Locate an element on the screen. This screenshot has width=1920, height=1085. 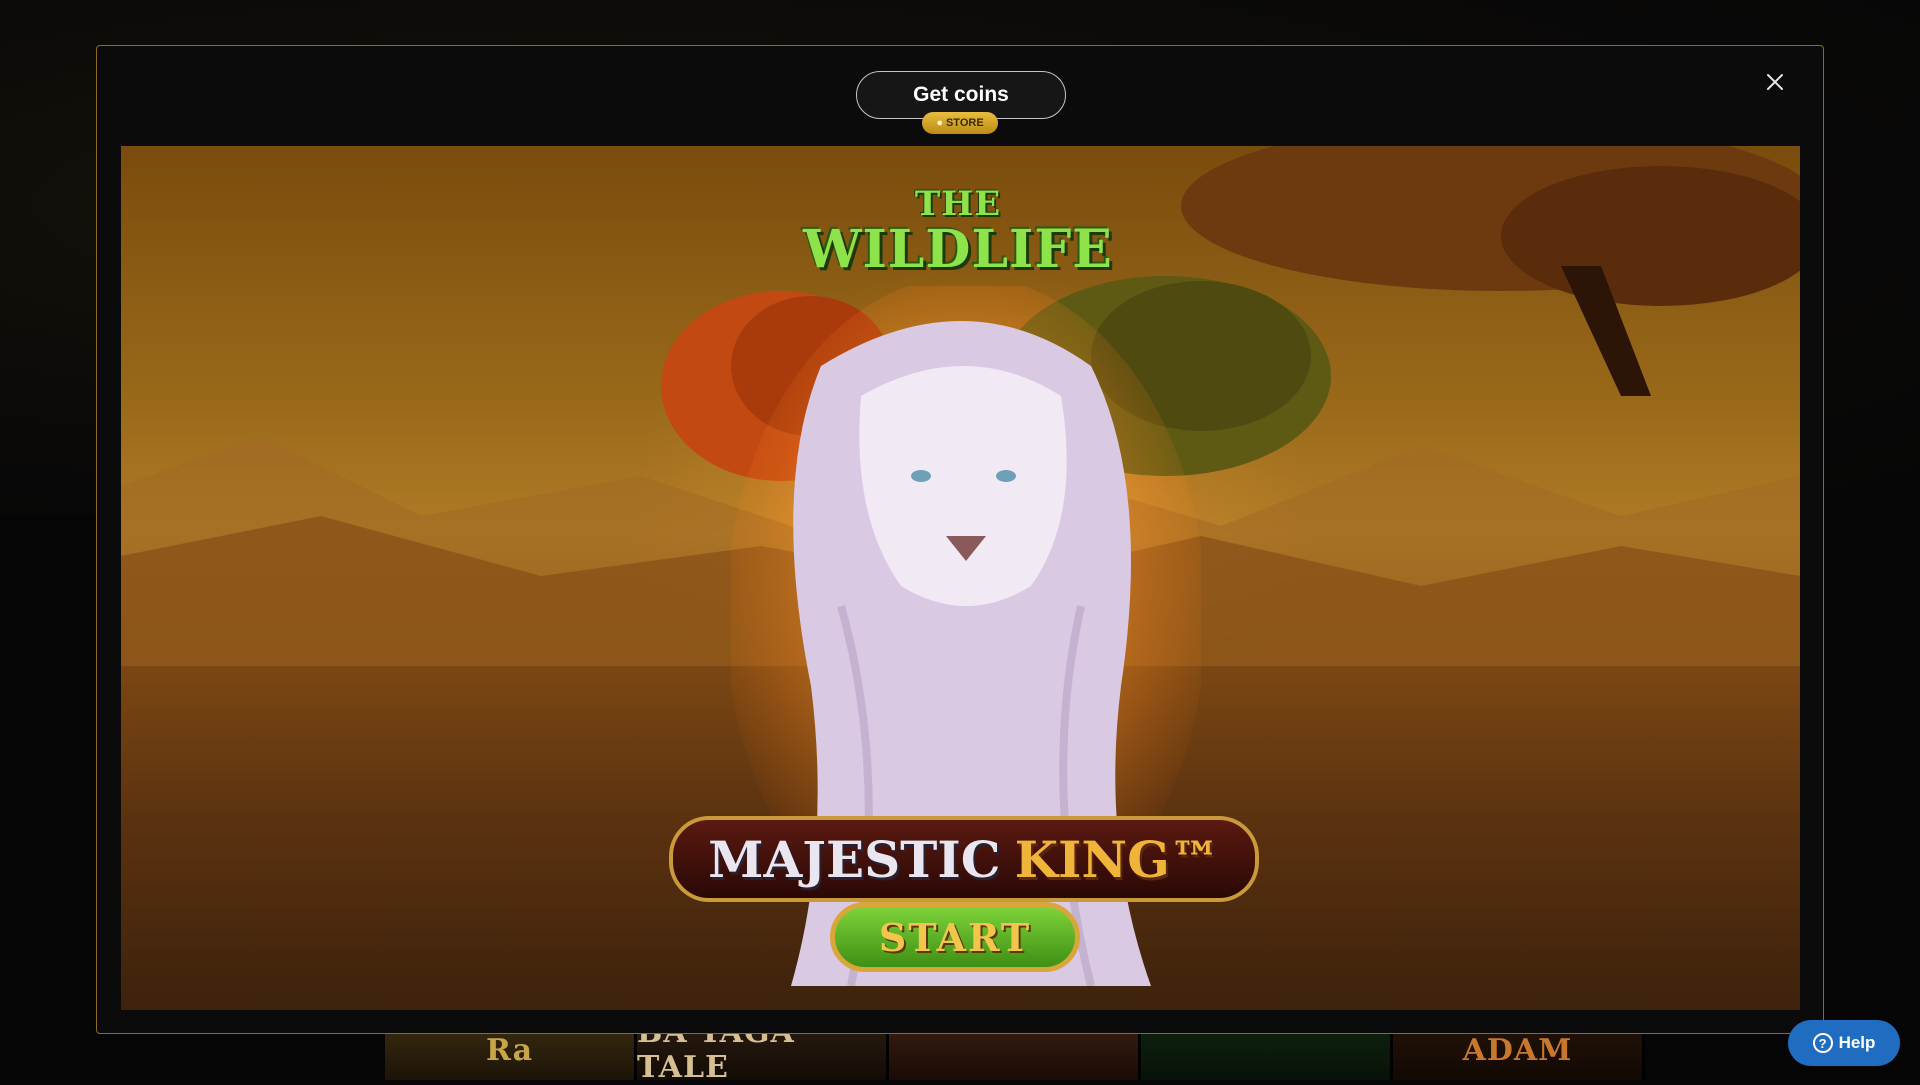
logo-the-text: THE is located at coordinates (958, 204).